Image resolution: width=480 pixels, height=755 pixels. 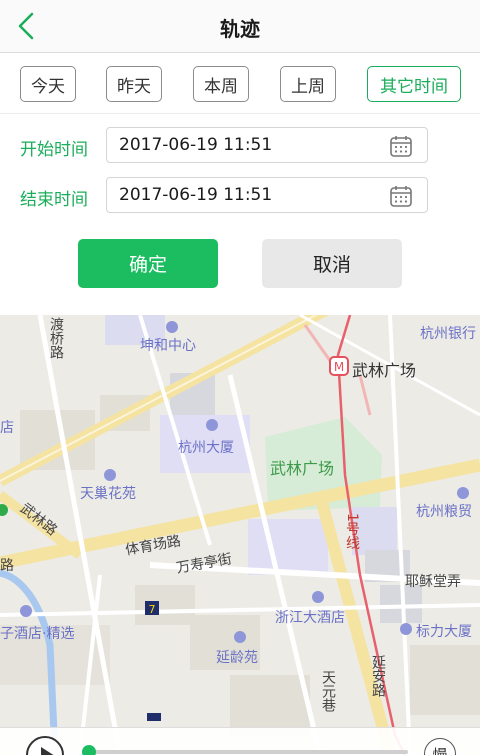 What do you see at coordinates (378, 676) in the screenshot?
I see `map-label-road: 延安路` at bounding box center [378, 676].